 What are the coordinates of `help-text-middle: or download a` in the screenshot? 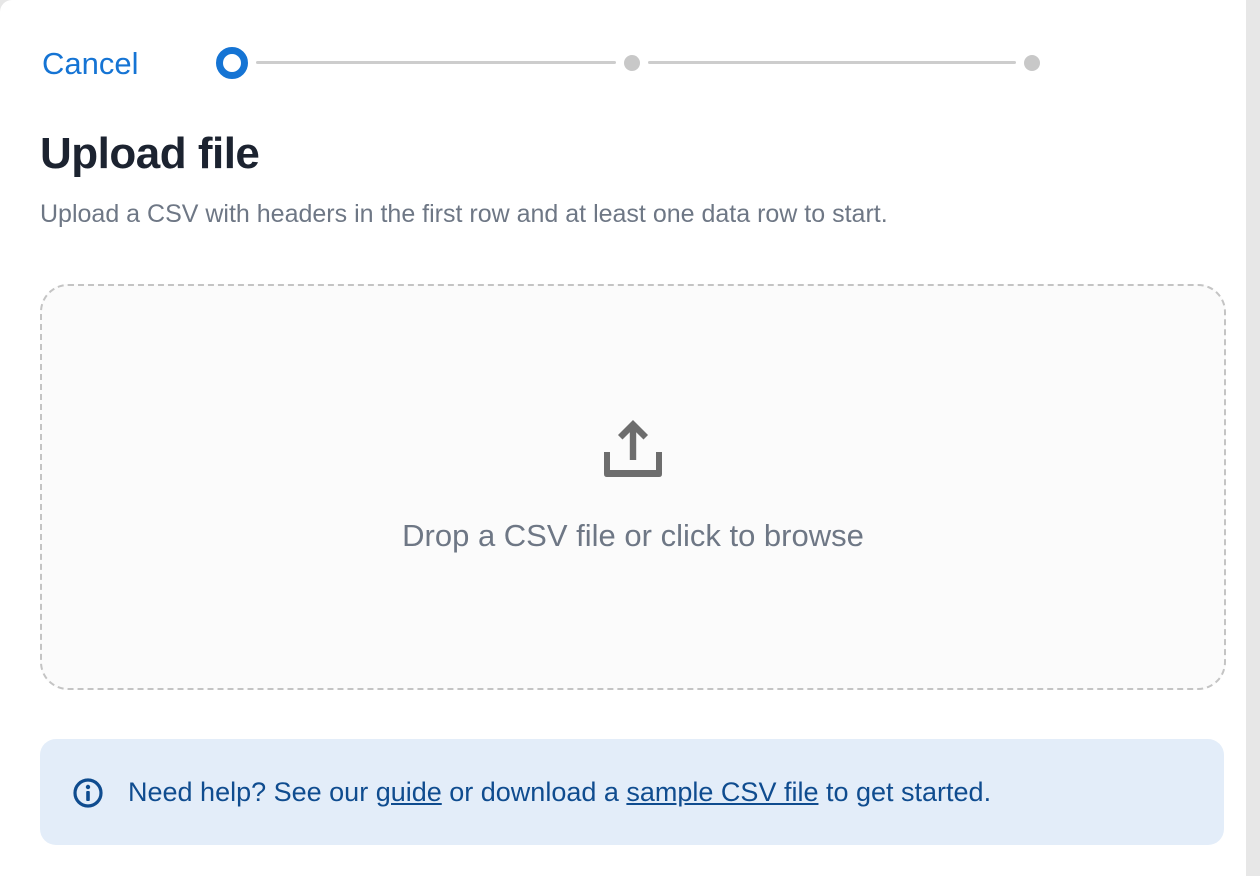 It's located at (534, 792).